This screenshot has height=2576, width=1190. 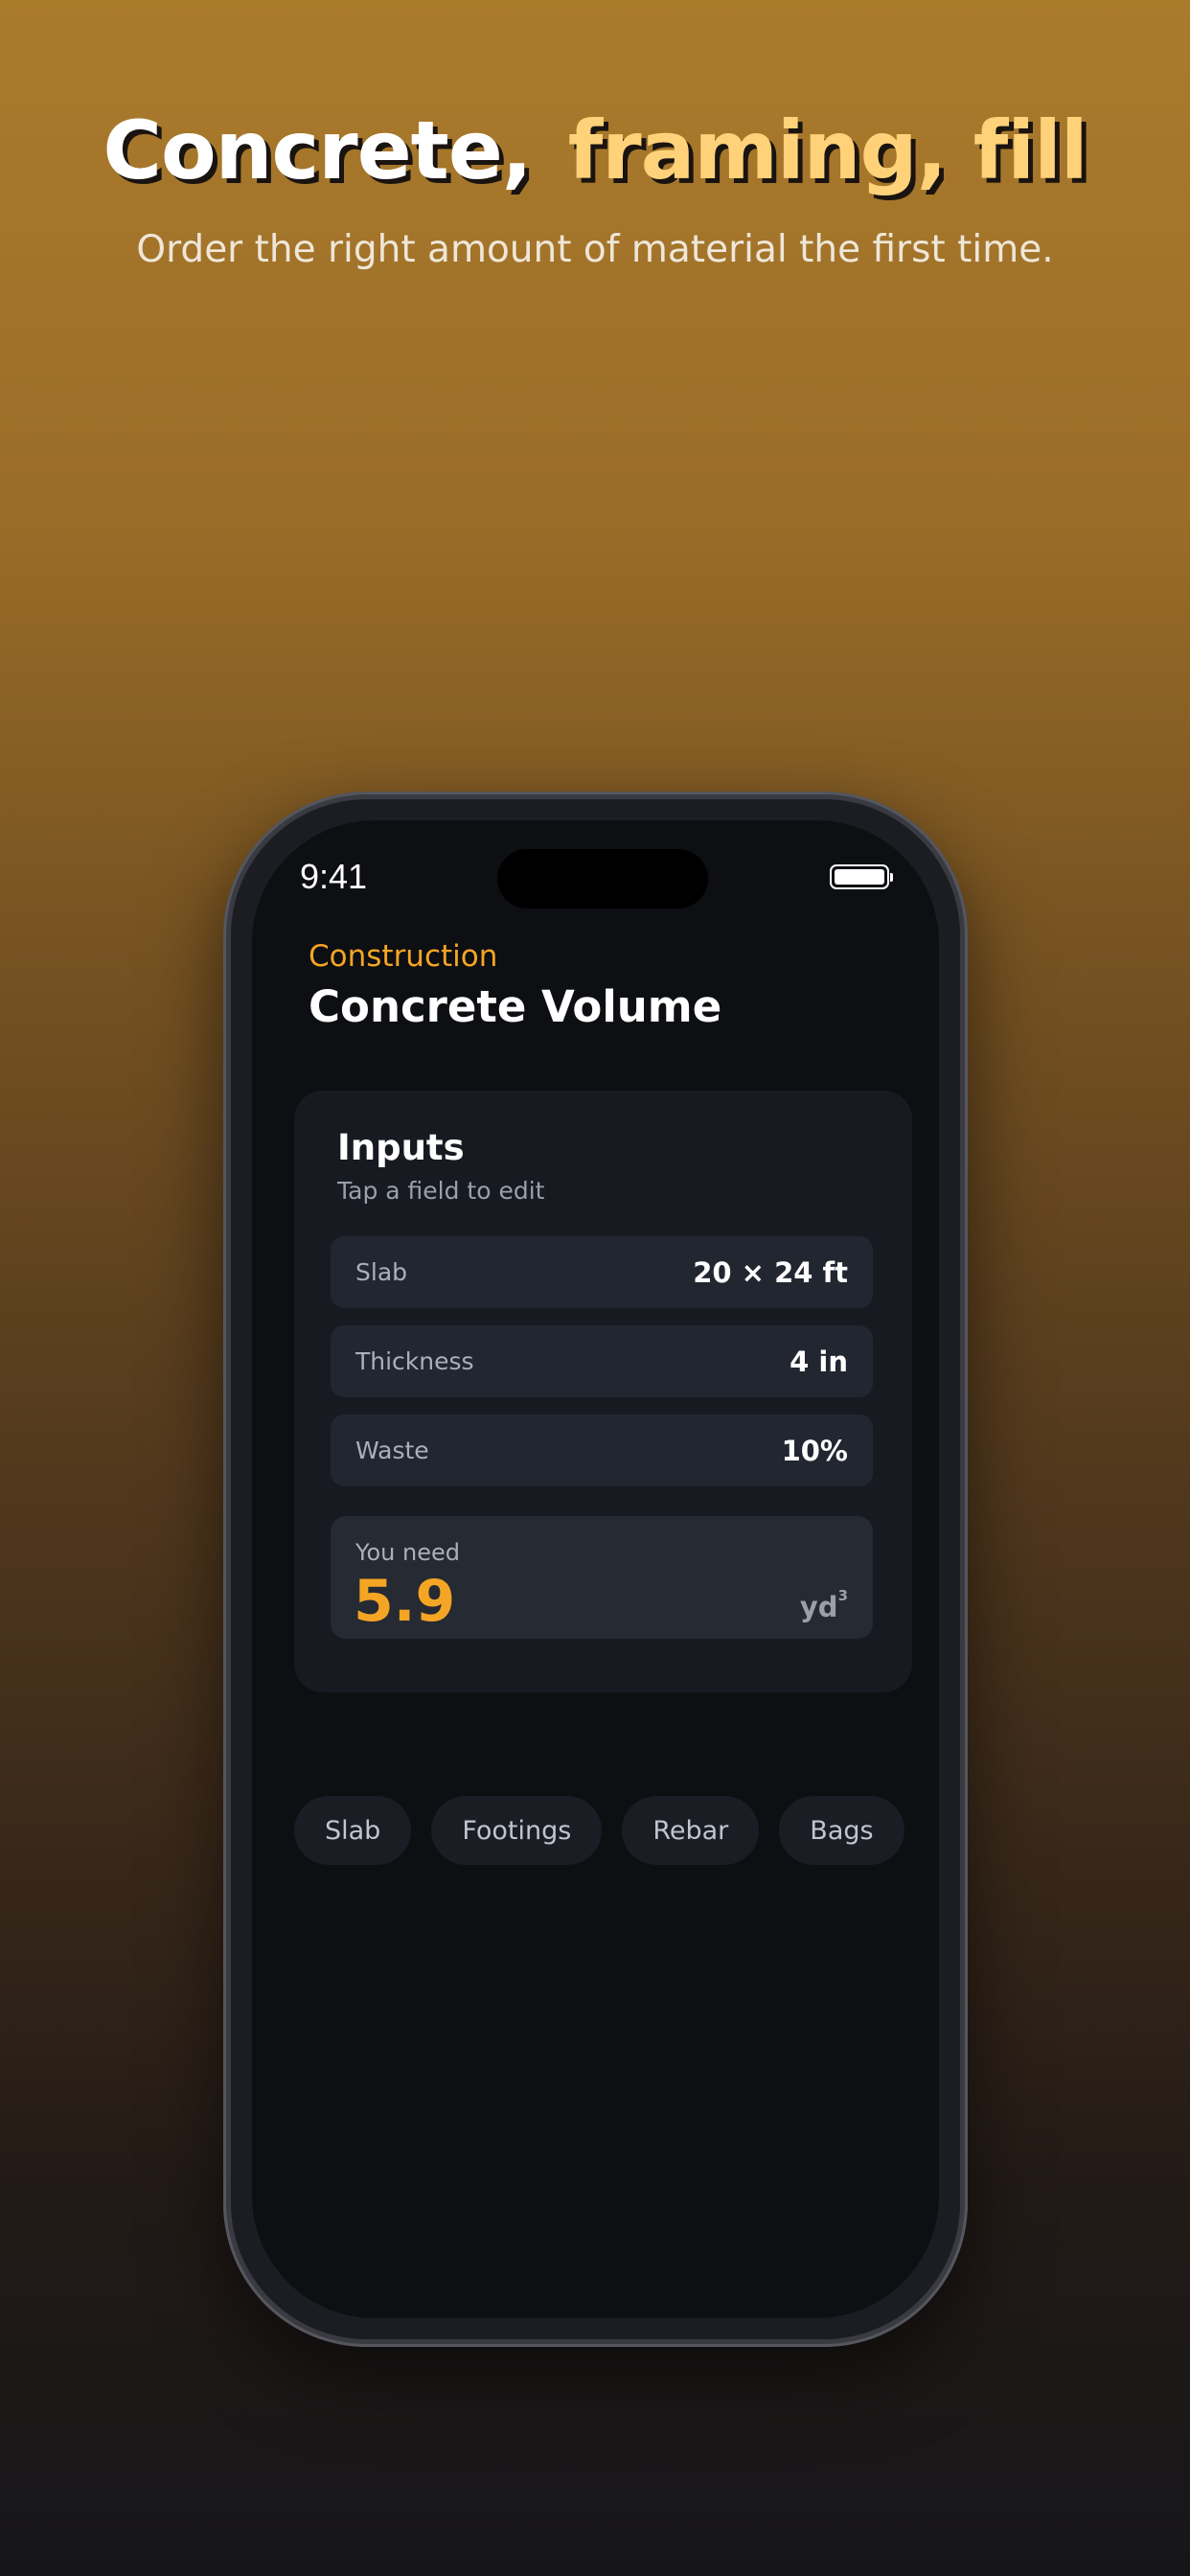 What do you see at coordinates (441, 1191) in the screenshot?
I see `inputs-card-subtitle: Tap a field to edit` at bounding box center [441, 1191].